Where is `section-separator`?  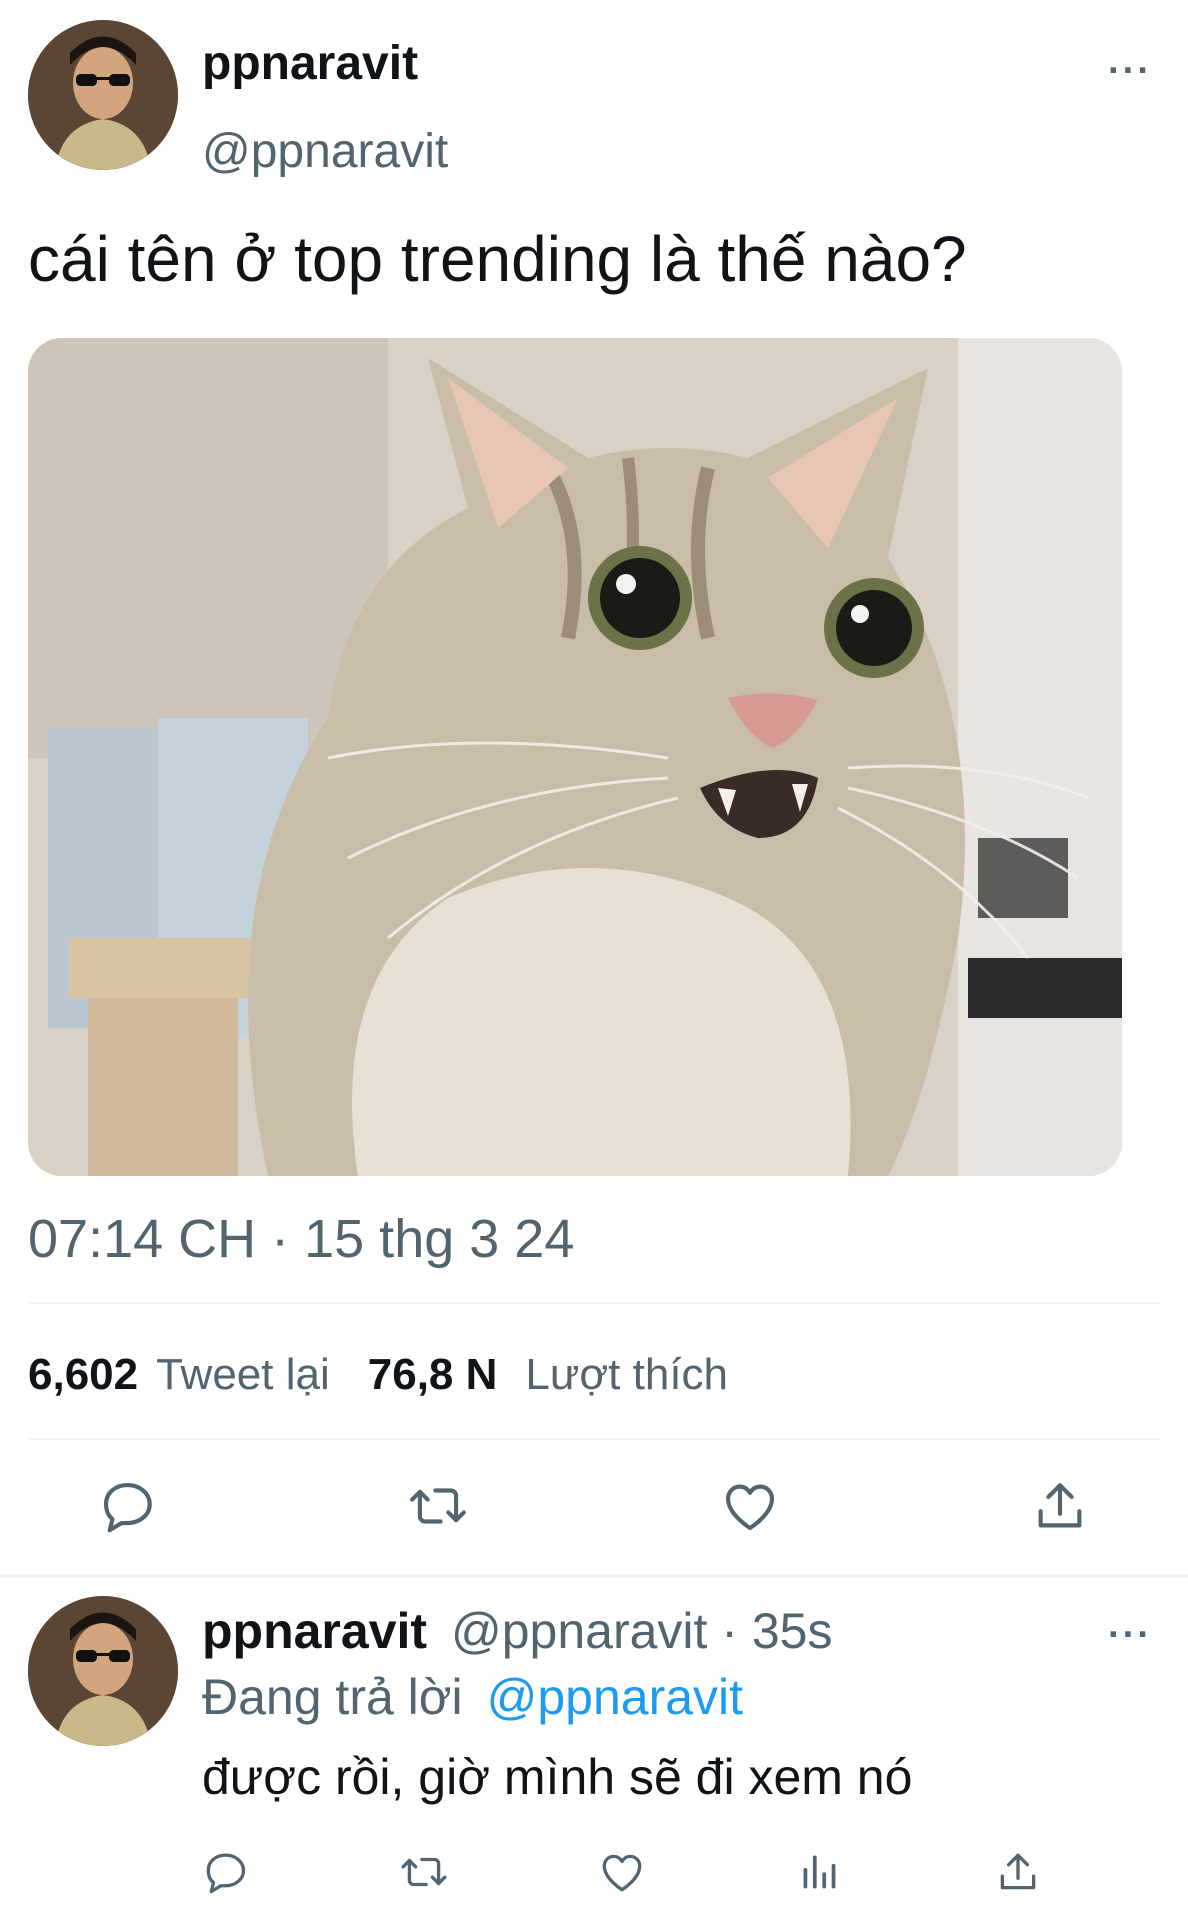
section-separator is located at coordinates (594, 1576).